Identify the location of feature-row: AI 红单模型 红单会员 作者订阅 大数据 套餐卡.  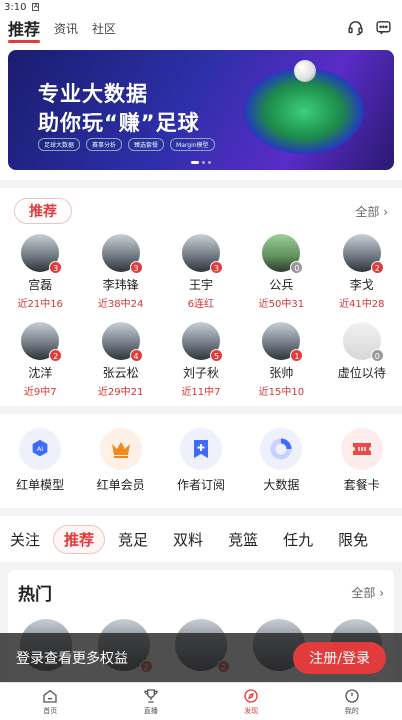
(201, 461).